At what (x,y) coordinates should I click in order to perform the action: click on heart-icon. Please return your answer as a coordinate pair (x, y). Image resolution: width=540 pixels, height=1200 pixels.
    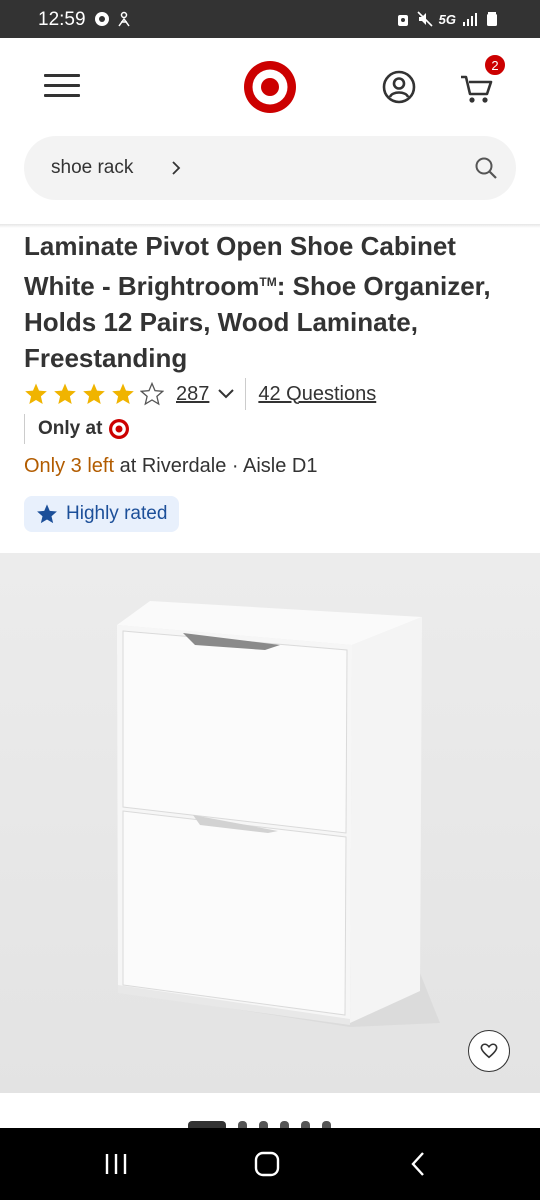
    Looking at the image, I should click on (489, 1051).